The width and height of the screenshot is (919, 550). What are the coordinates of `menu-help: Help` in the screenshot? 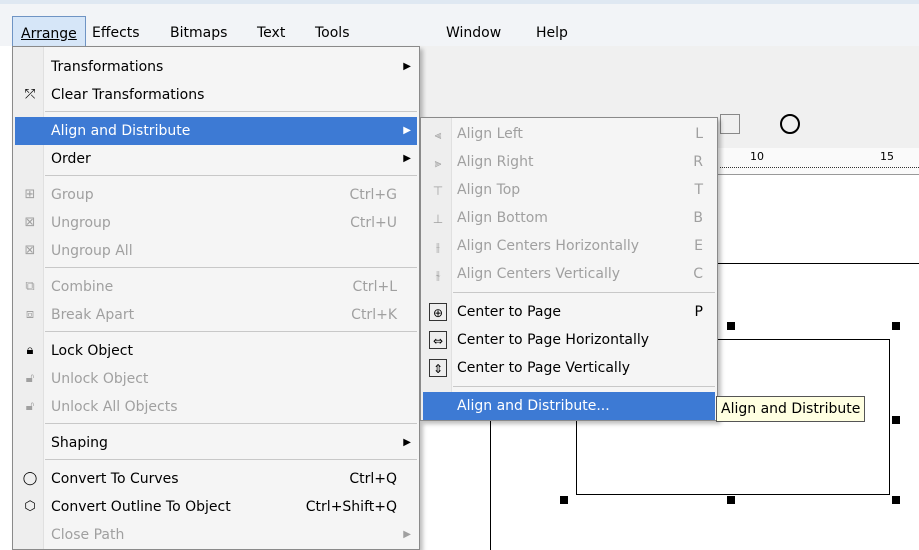 It's located at (552, 33).